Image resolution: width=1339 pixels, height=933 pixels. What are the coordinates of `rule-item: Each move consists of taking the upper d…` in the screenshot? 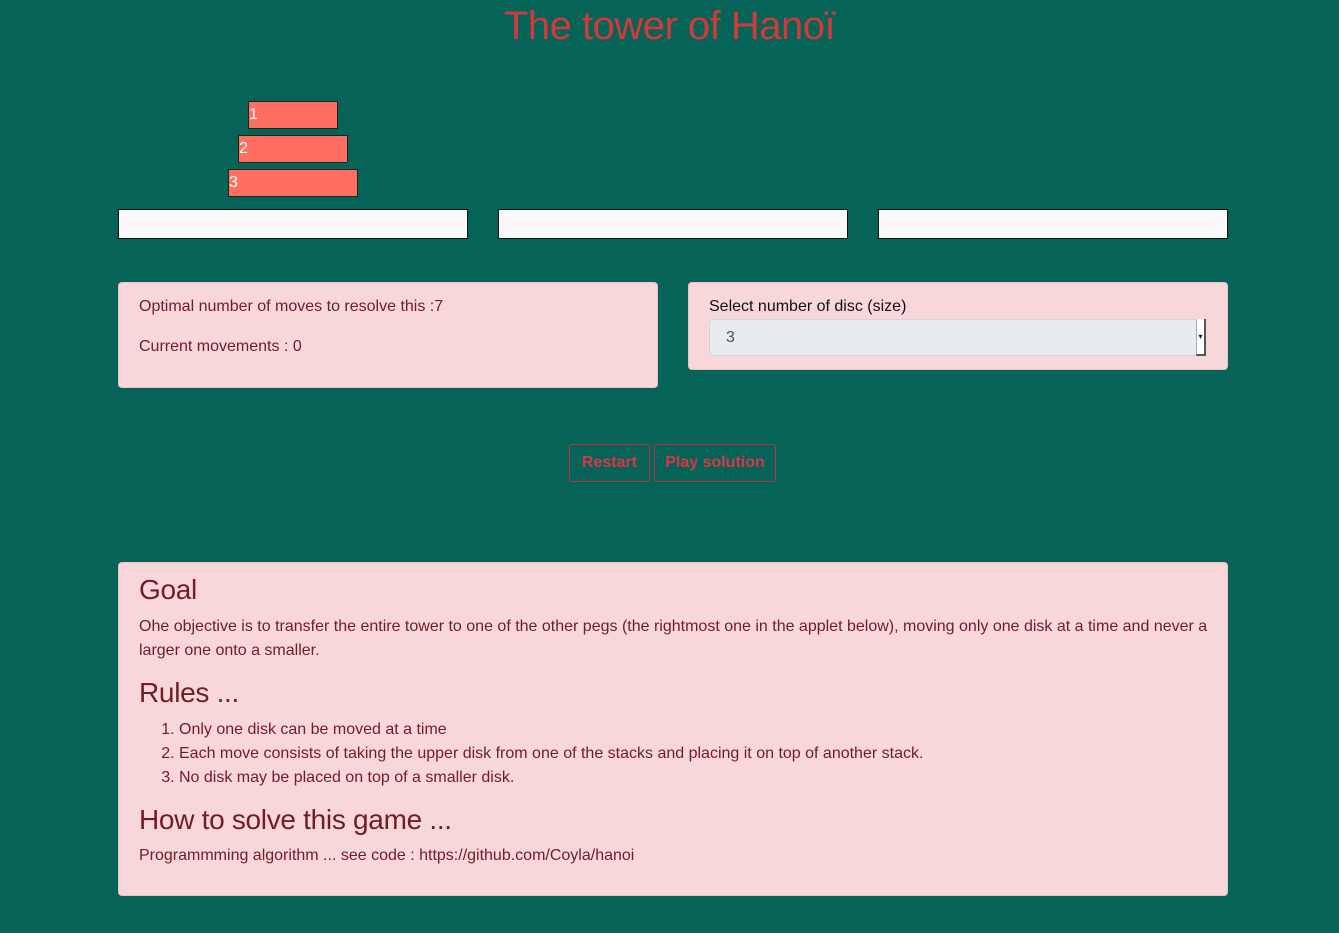 It's located at (551, 754).